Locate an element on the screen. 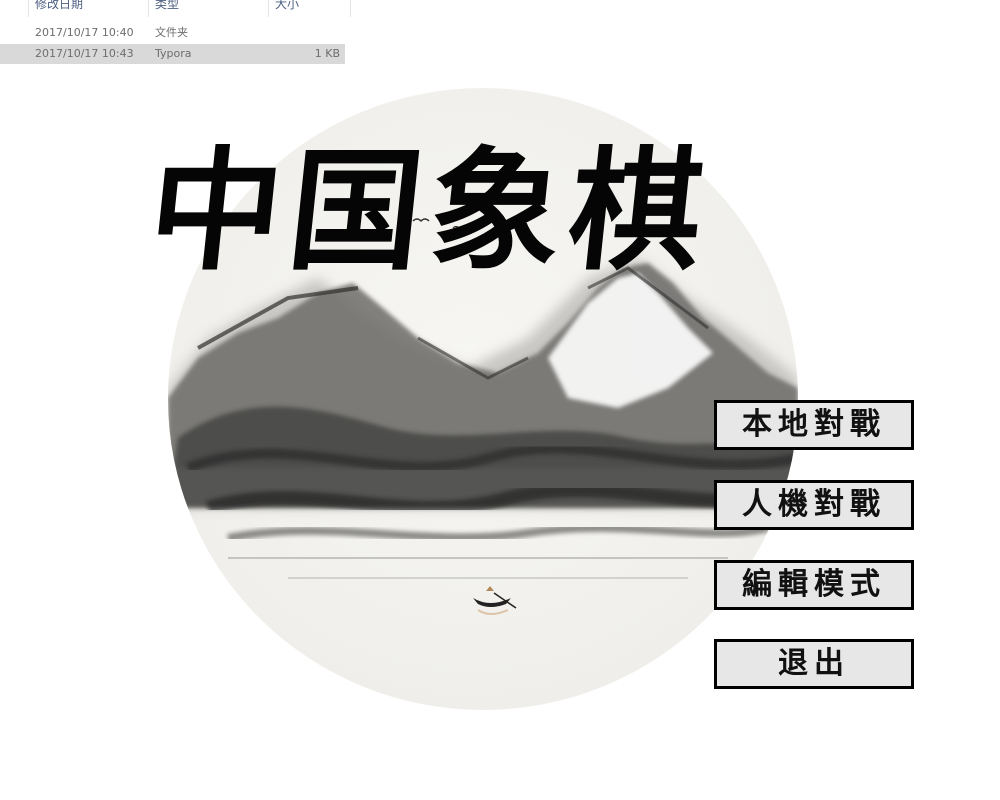 The height and width of the screenshot is (800, 1000). edit-mode-button: 編輯模式 is located at coordinates (814, 585).